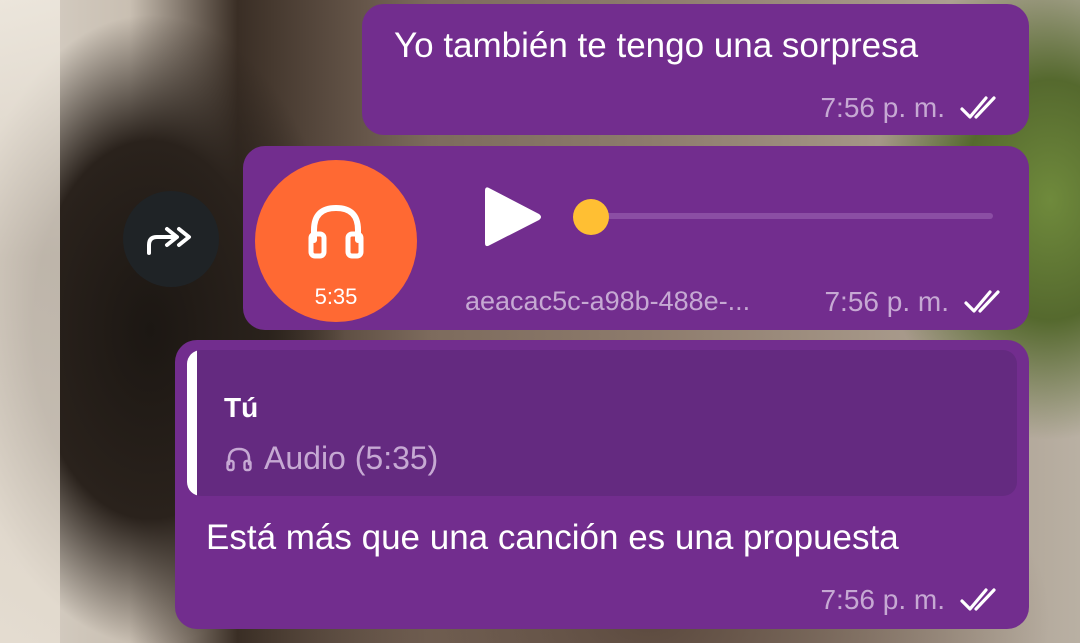  What do you see at coordinates (336, 296) in the screenshot?
I see `audio-duration: 5:35` at bounding box center [336, 296].